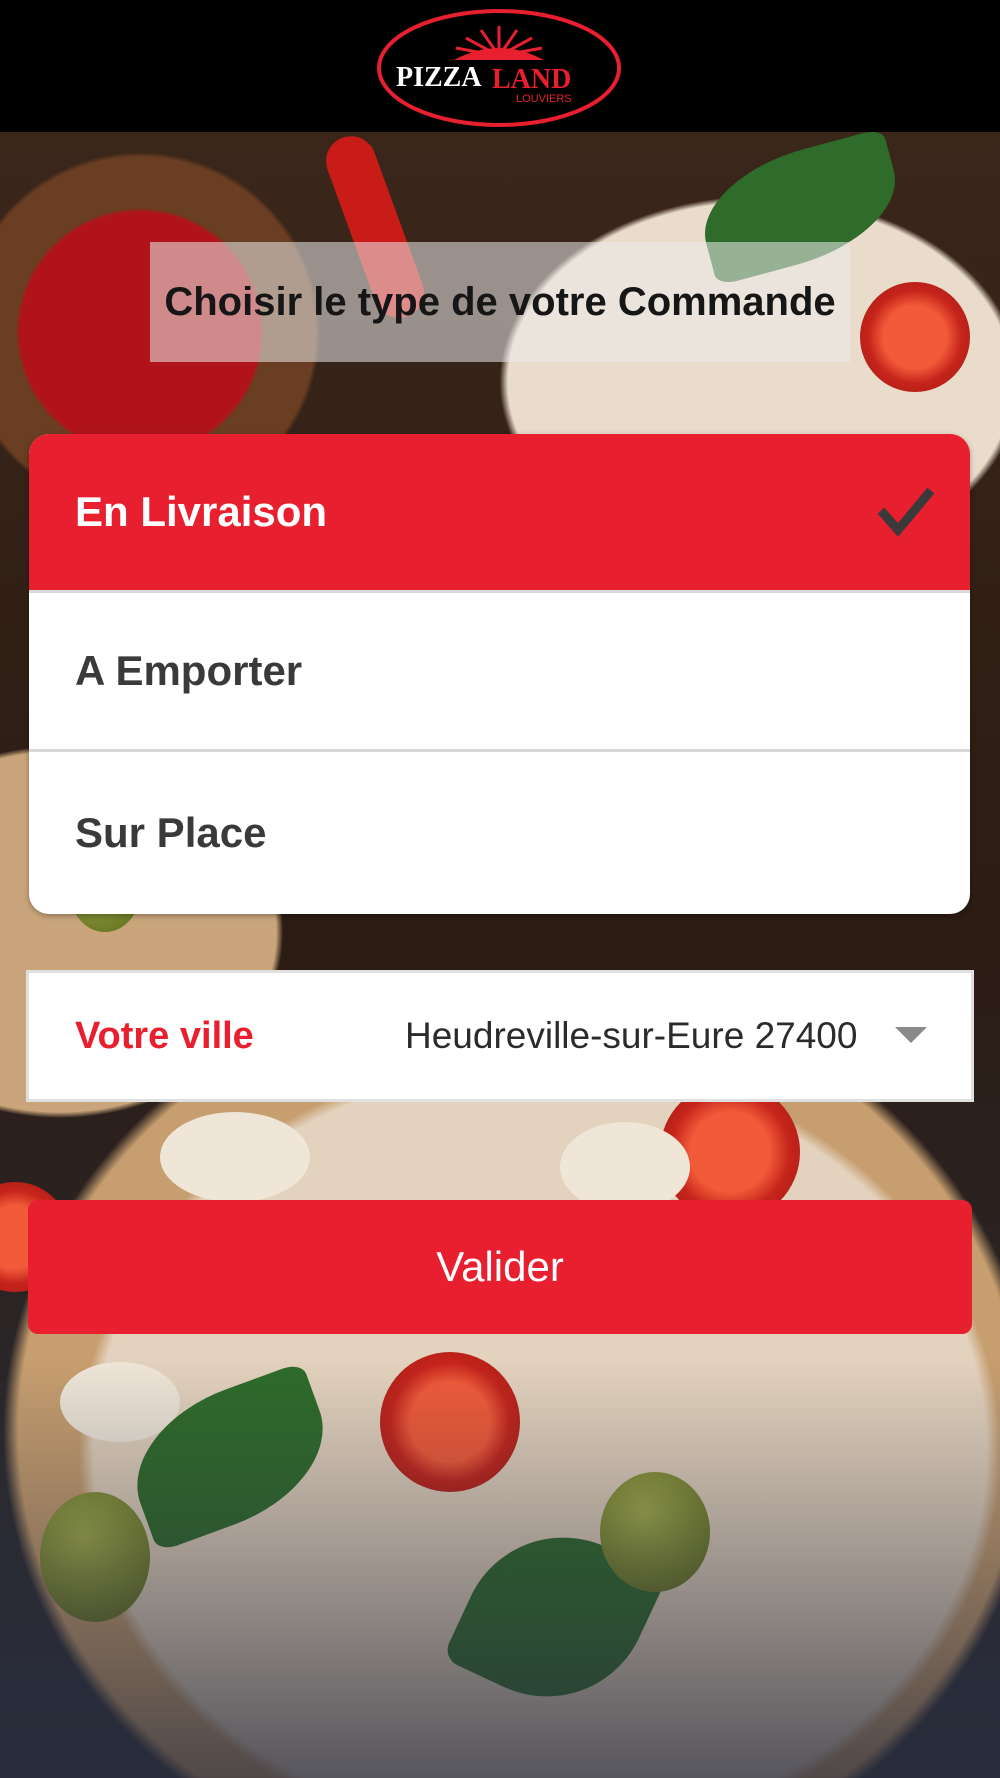  I want to click on option-label: En Livraison, so click(201, 511).